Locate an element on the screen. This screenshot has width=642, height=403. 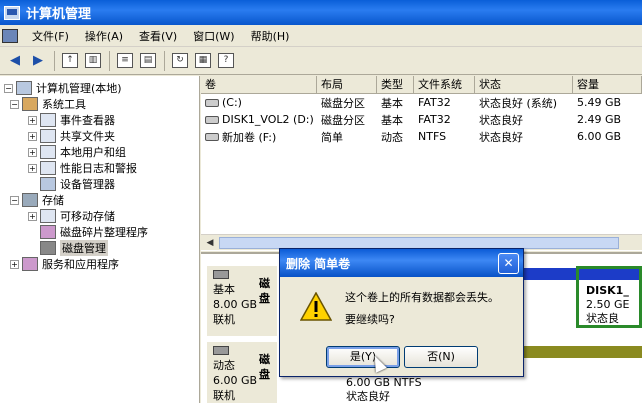
yes-button: 是(Y) is located at coordinates (363, 357).